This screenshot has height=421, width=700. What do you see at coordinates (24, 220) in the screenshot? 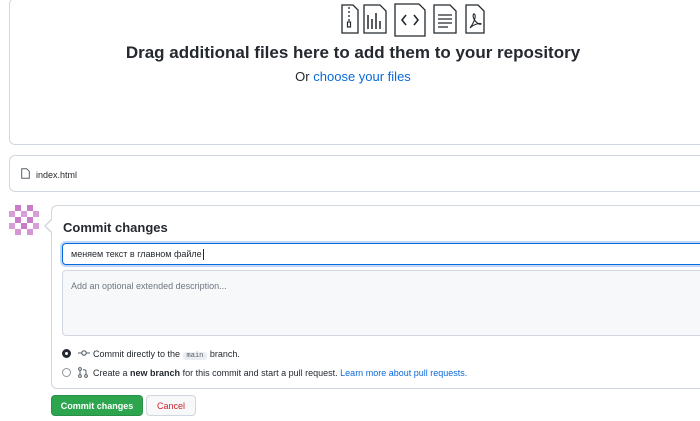
I see `avatar` at bounding box center [24, 220].